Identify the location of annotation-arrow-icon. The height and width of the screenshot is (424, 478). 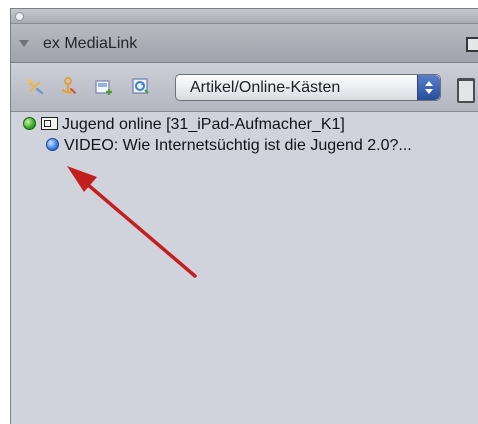
(132, 222).